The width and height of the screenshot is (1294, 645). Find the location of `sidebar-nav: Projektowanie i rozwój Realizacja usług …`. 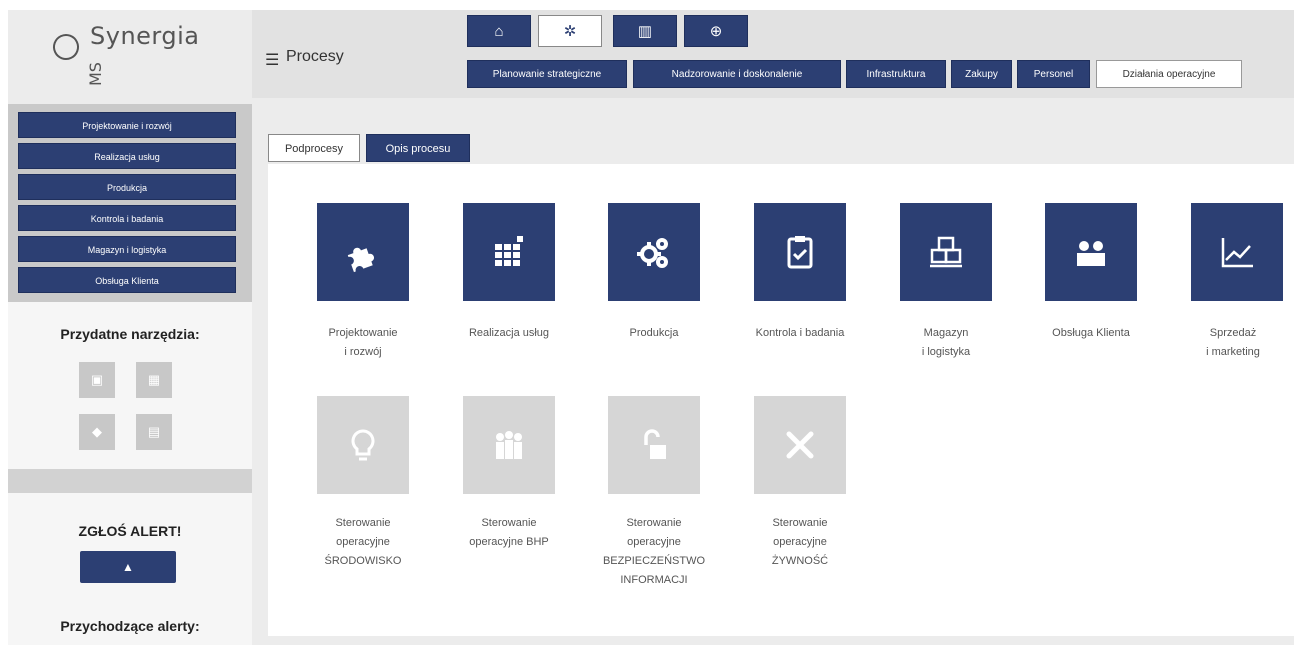

sidebar-nav: Projektowanie i rozwój Realizacja usług … is located at coordinates (130, 203).